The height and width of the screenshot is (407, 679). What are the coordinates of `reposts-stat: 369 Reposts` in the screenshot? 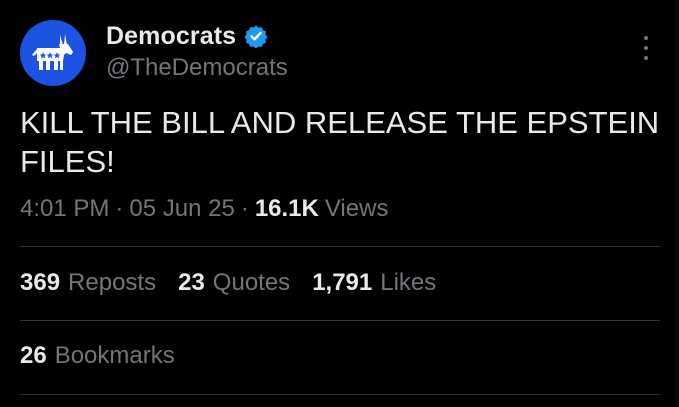 It's located at (88, 283).